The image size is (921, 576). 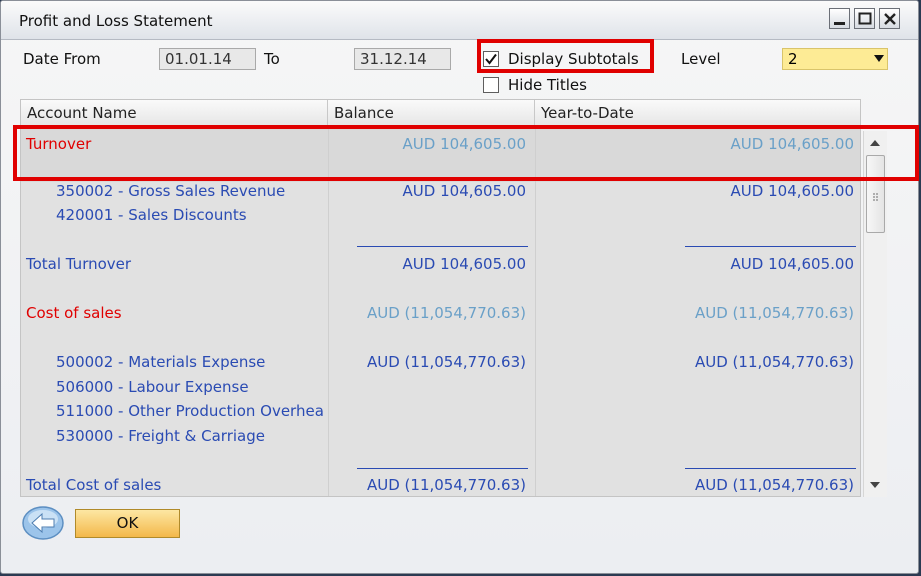 What do you see at coordinates (839, 18) in the screenshot?
I see `minimize-icon` at bounding box center [839, 18].